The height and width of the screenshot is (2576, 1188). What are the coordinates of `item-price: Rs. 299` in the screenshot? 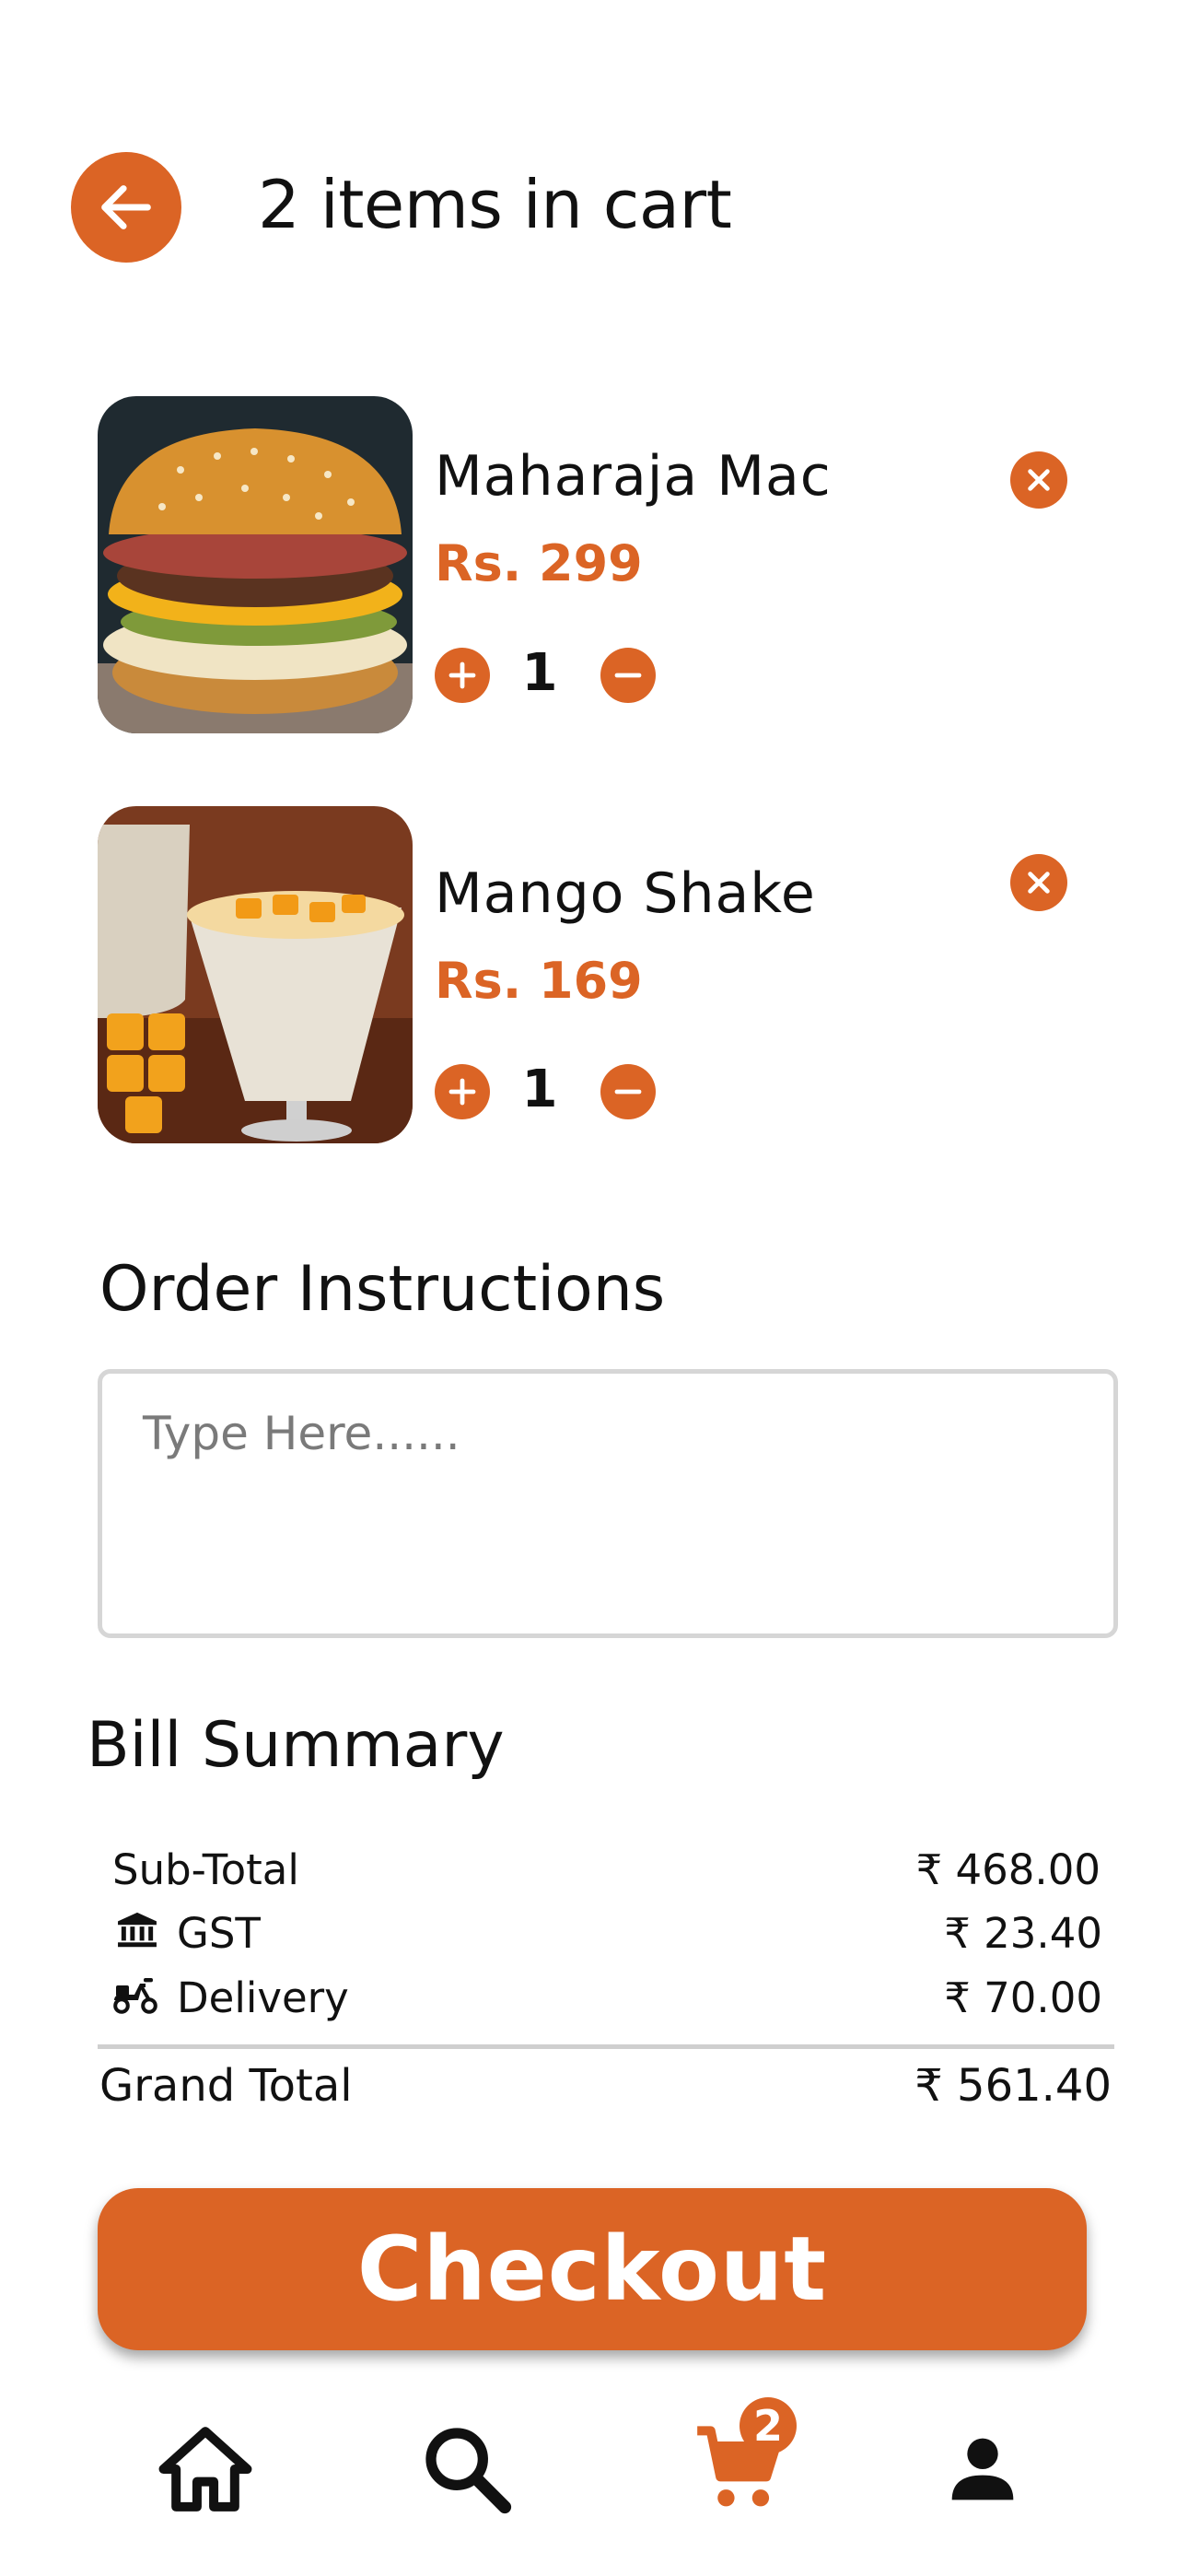 It's located at (539, 563).